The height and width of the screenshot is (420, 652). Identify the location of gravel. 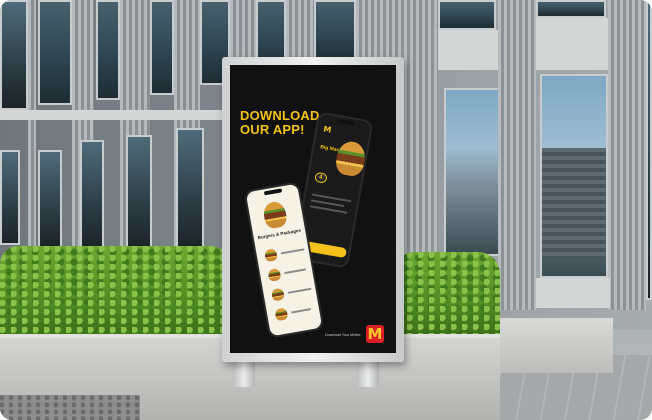
(70, 407).